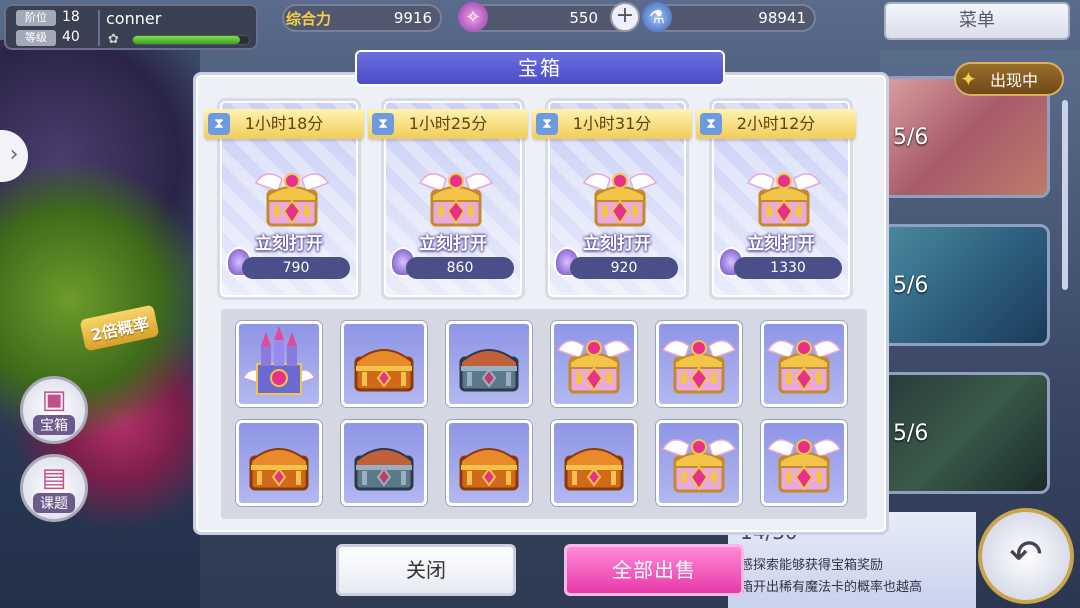 Image resolution: width=1080 pixels, height=608 pixels. What do you see at coordinates (625, 17) in the screenshot?
I see `add-crystal-button: +` at bounding box center [625, 17].